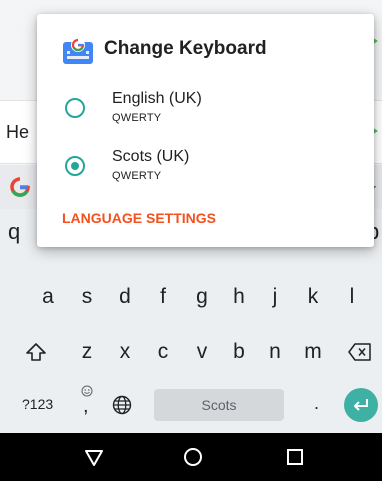 Image resolution: width=382 pixels, height=481 pixels. Describe the element at coordinates (20, 187) in the screenshot. I see `google-g-icon` at that location.